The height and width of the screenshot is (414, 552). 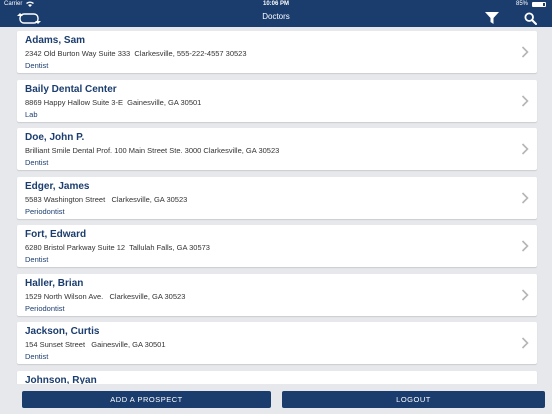 I want to click on doctor-name: Johnson, Ryan, so click(x=61, y=379).